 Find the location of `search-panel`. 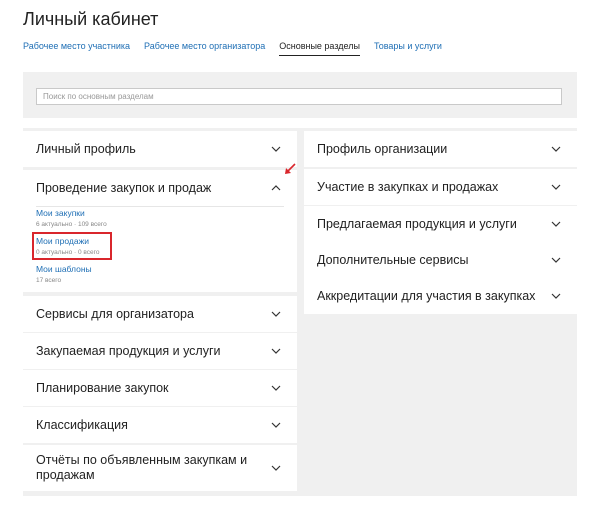

search-panel is located at coordinates (300, 95).